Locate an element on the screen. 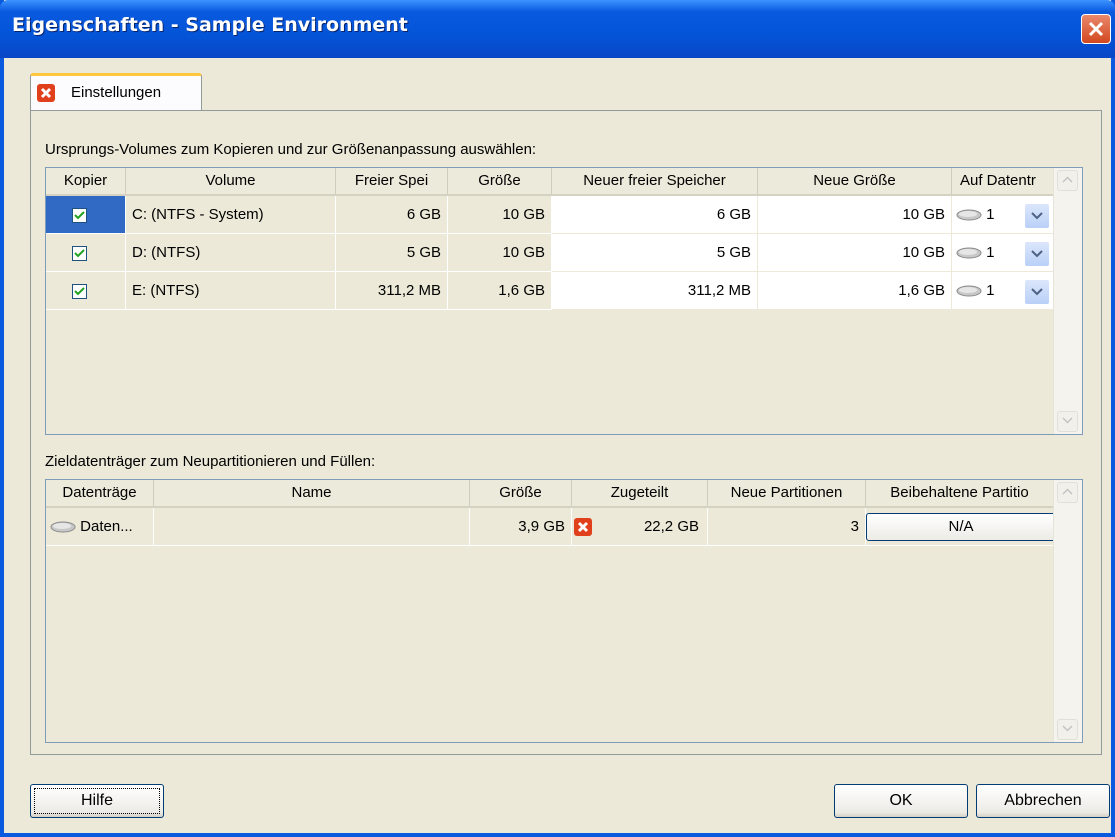  tab-label: Einstellungen is located at coordinates (116, 92).